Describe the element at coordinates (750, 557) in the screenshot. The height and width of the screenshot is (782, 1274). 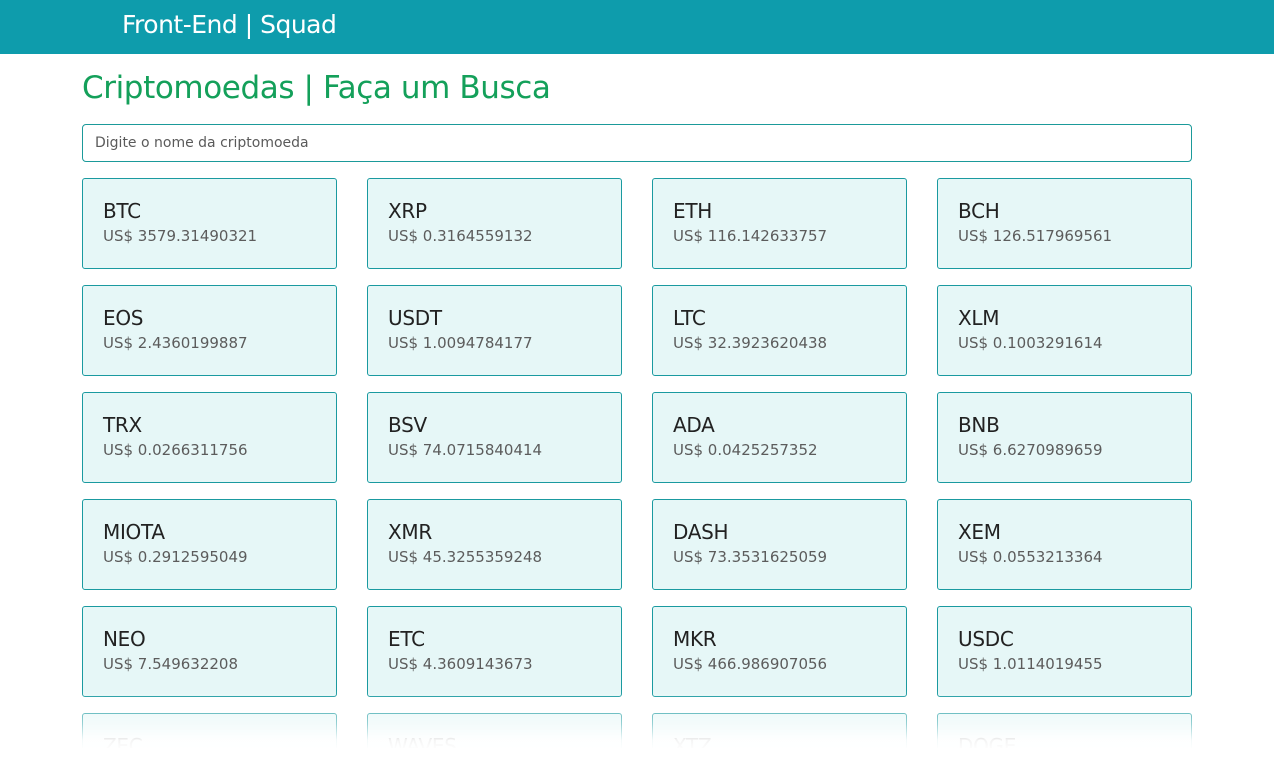
I see `coin-price: US$ 73.3531625059` at that location.